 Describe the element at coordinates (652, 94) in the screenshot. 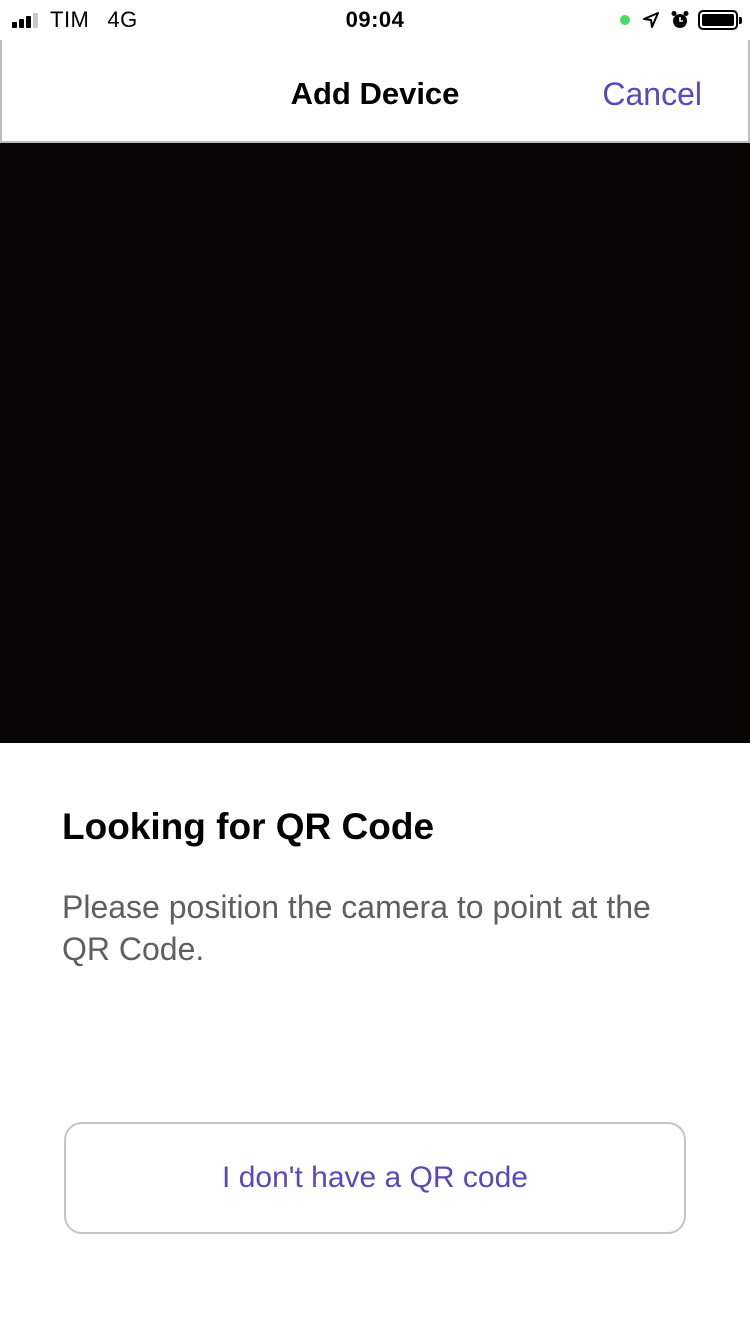

I see `cancel-button: Cancel` at that location.